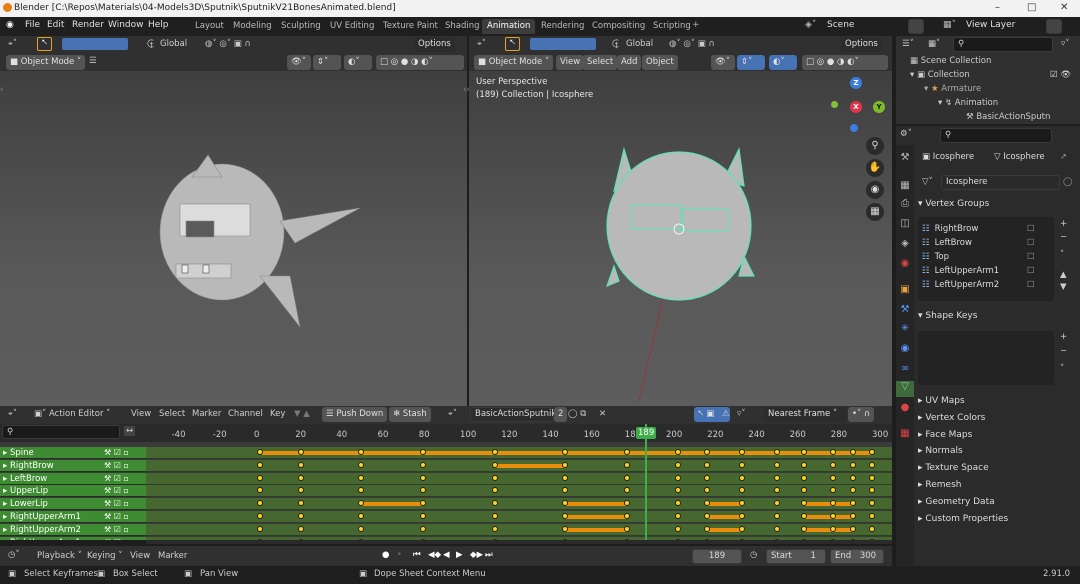  Describe the element at coordinates (600, 62) in the screenshot. I see `select-menu: Select` at that location.